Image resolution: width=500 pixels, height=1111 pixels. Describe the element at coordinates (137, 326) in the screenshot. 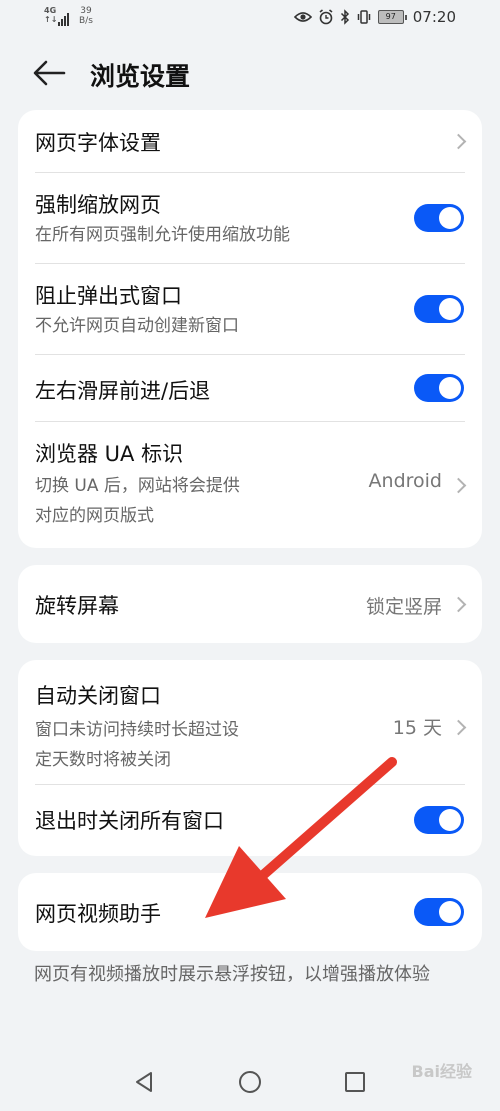

I see `row-subtitle: 不允许网页自动创建新窗口` at that location.